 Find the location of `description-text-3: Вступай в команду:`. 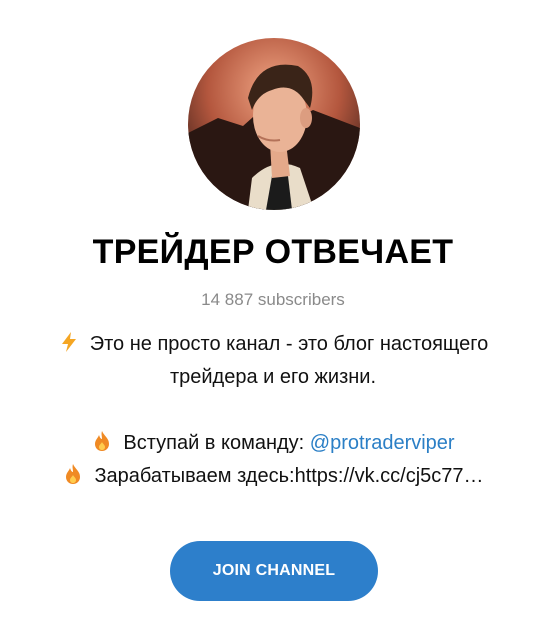

description-text-3: Вступай в команду: is located at coordinates (216, 443).